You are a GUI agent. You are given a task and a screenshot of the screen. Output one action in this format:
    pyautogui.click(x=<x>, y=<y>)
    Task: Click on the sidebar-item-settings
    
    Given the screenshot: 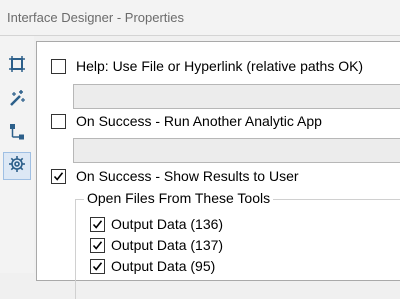 What is the action you would take?
    pyautogui.click(x=17, y=166)
    